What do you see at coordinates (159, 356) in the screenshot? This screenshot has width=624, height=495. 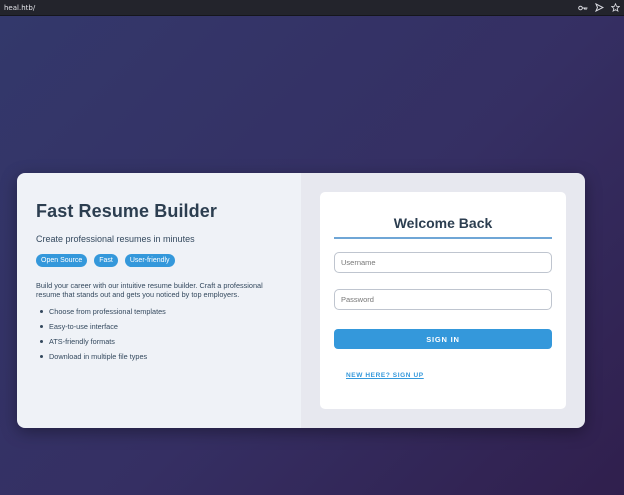 I see `feature-item: Download in multiple file types` at bounding box center [159, 356].